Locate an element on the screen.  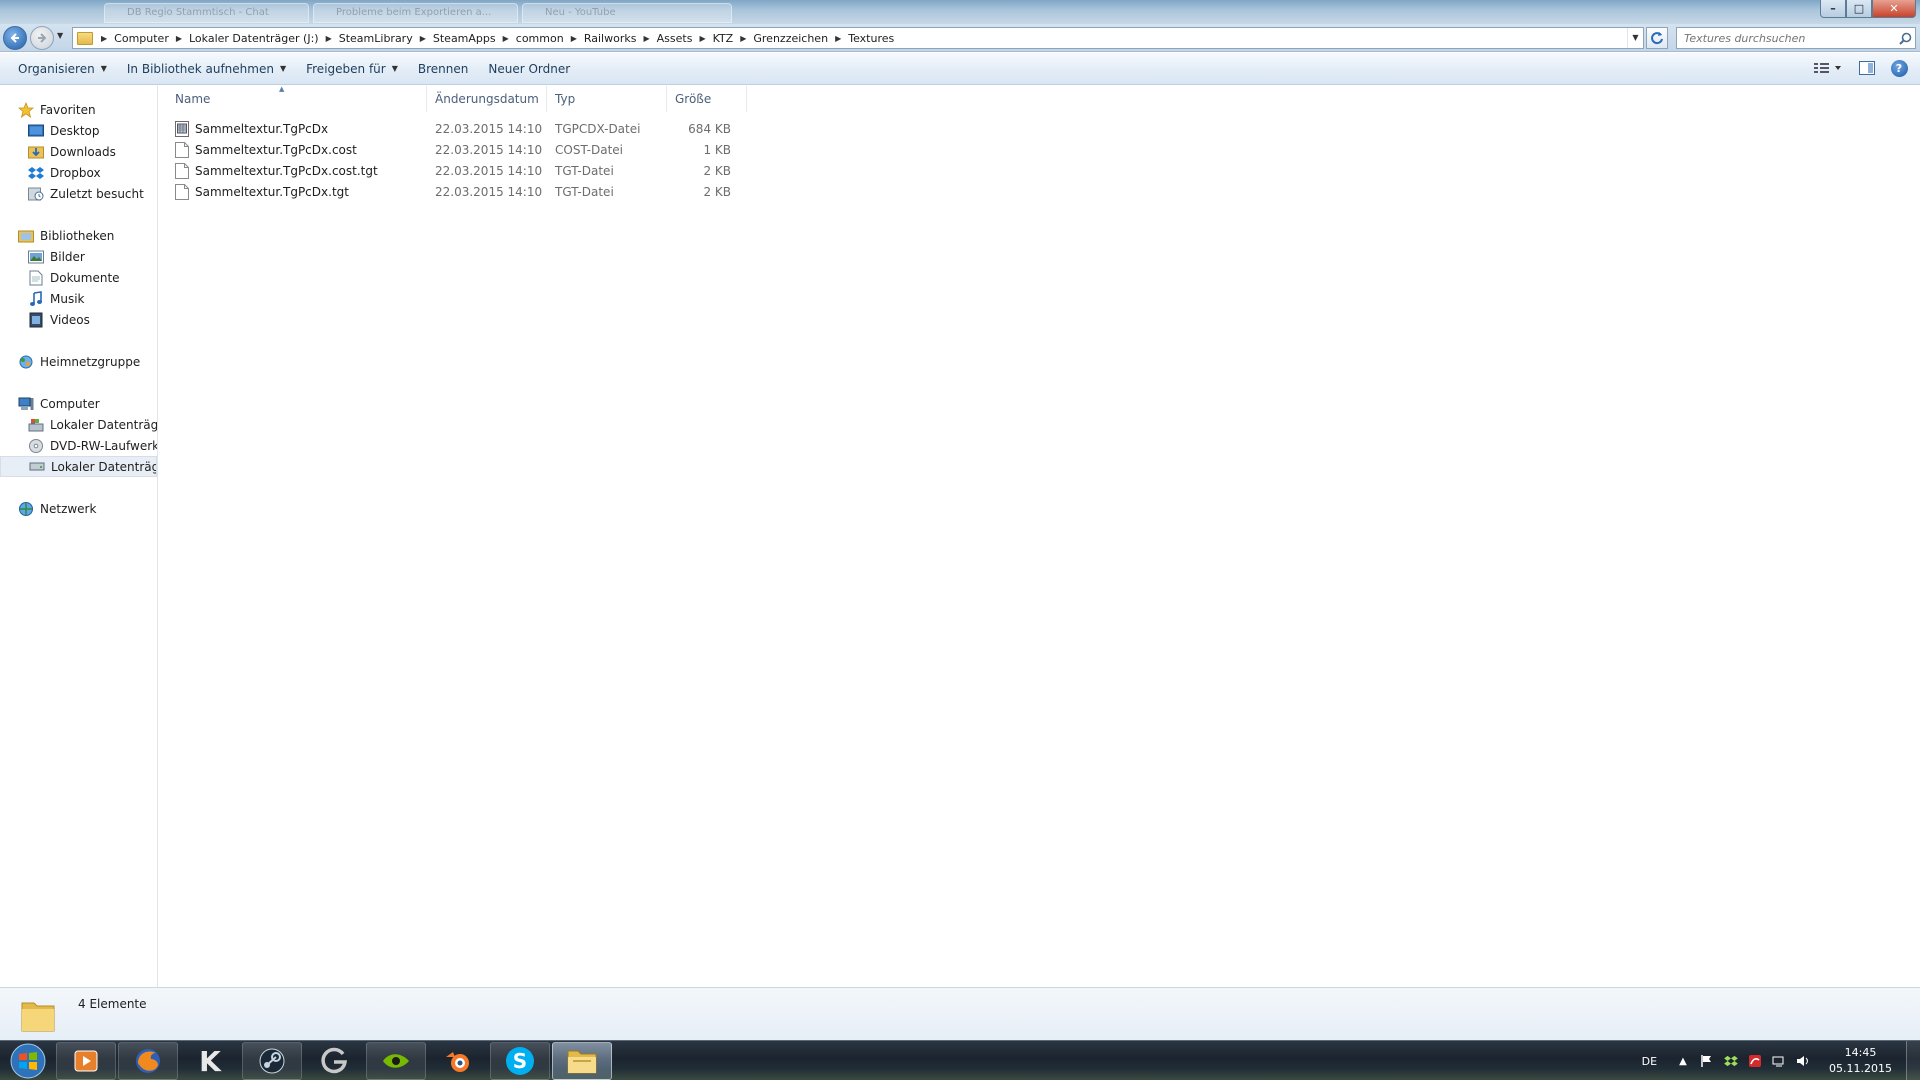
crumb-drive-j: Lokaler Datenträger (J:) is located at coordinates (254, 38).